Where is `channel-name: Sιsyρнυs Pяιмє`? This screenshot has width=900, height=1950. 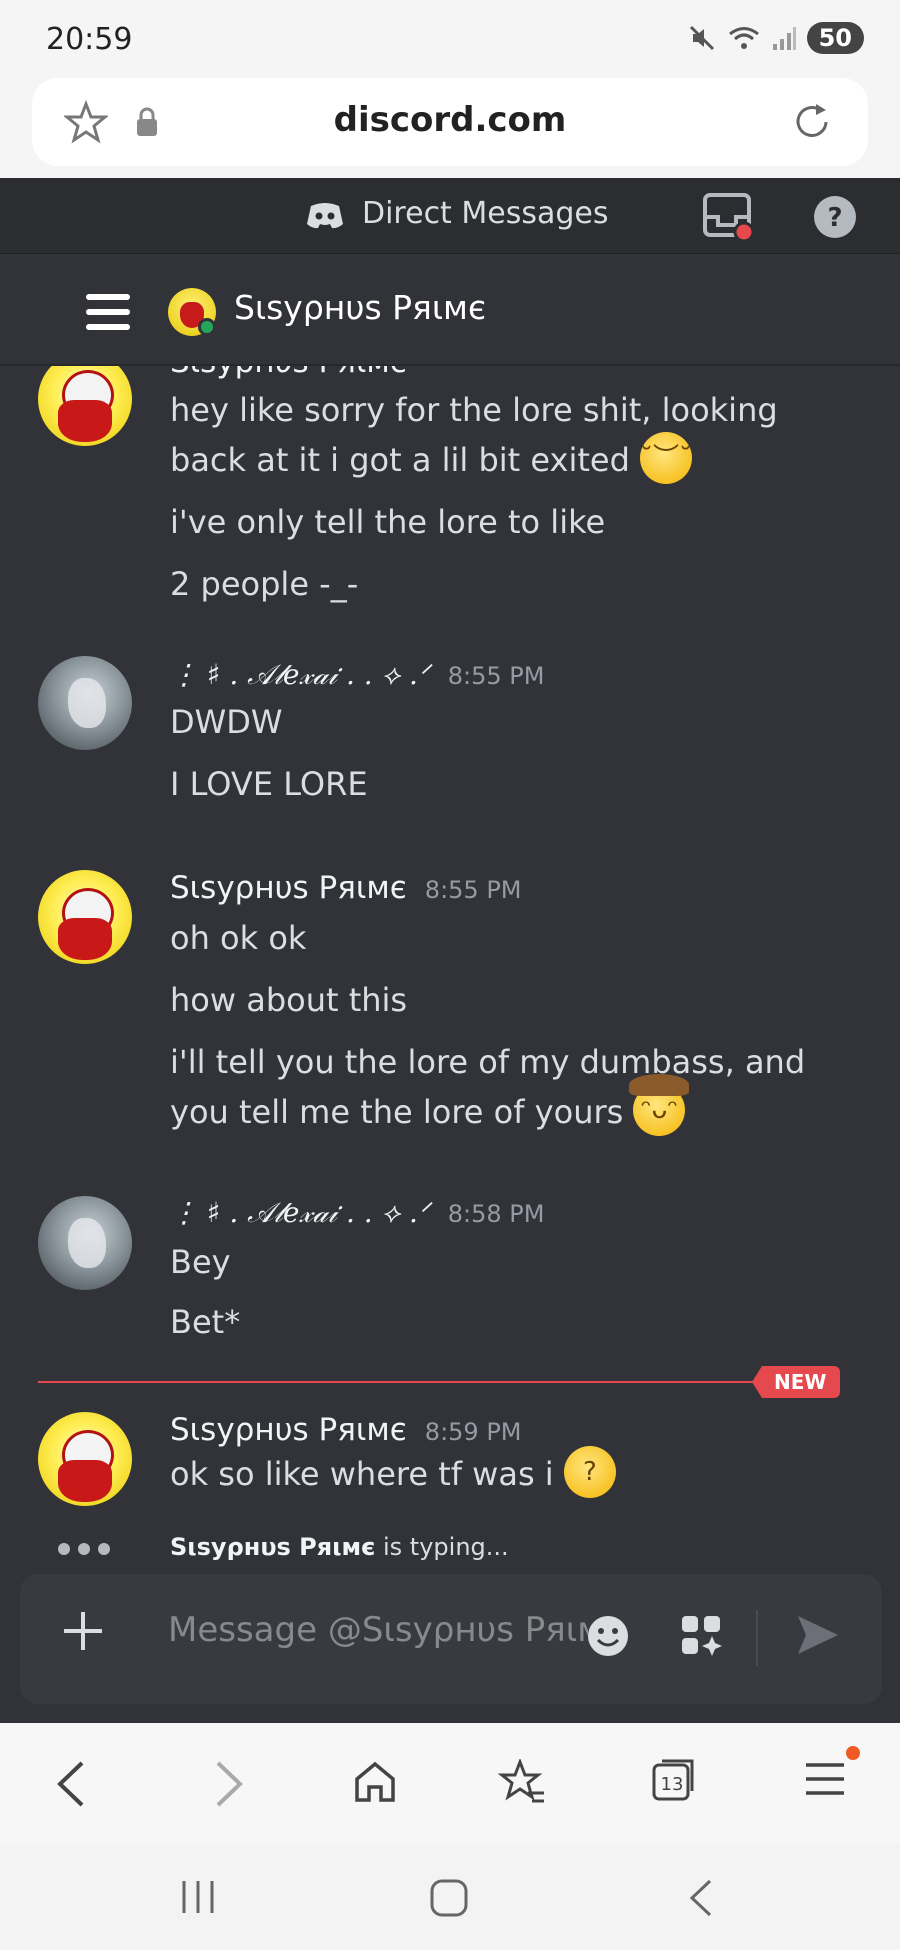
channel-name: Sιsyρнυs Pяιмє is located at coordinates (360, 307).